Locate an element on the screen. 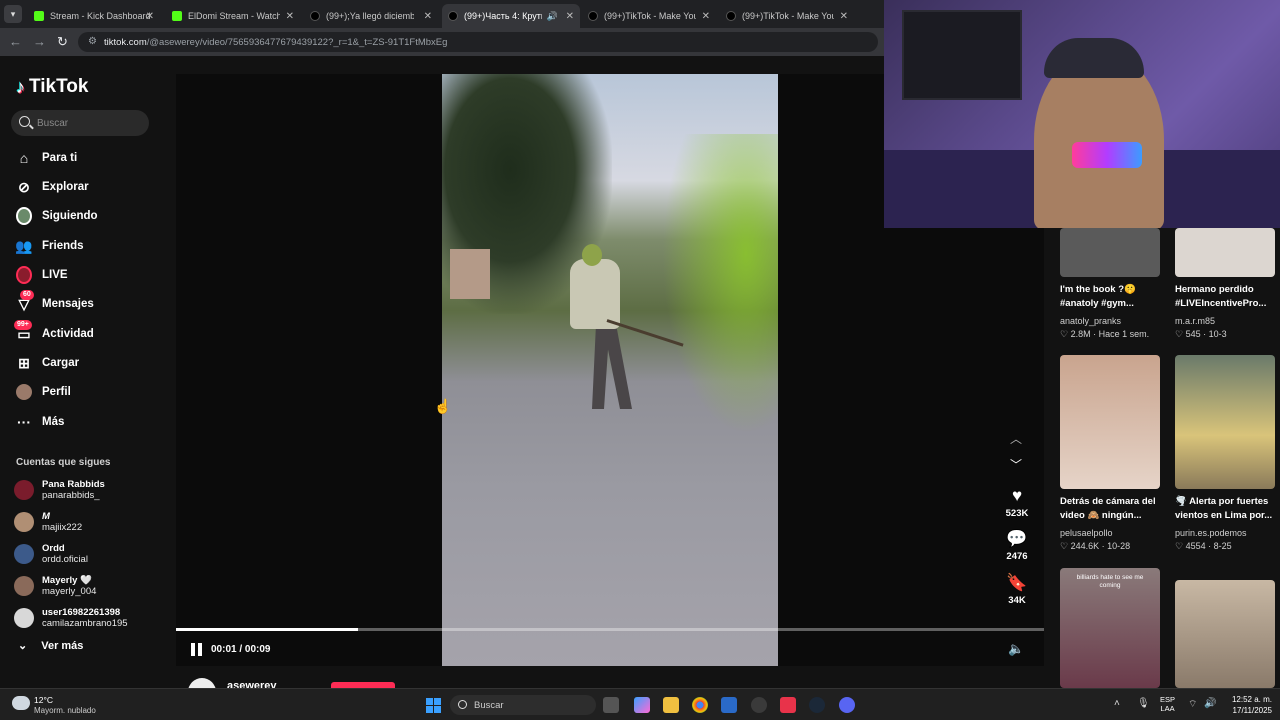  back-icon: ← is located at coordinates (15, 41).